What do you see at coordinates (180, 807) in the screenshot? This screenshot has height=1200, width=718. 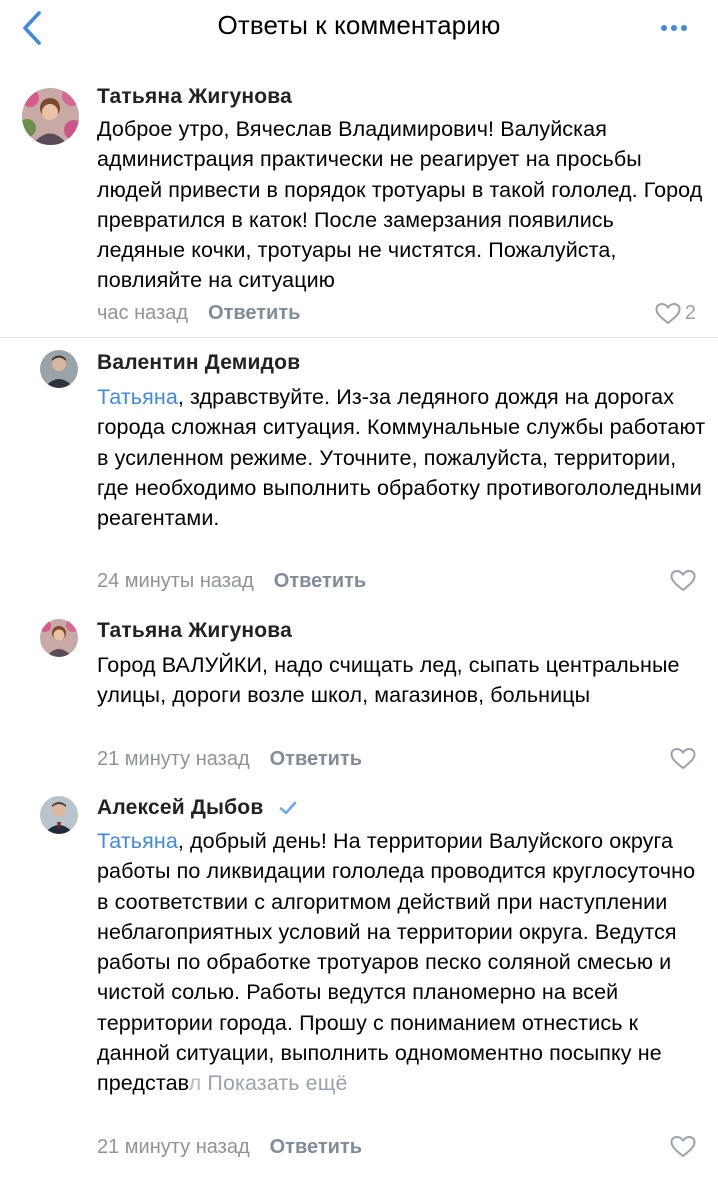 I see `author-name: Алексей Дыбов` at bounding box center [180, 807].